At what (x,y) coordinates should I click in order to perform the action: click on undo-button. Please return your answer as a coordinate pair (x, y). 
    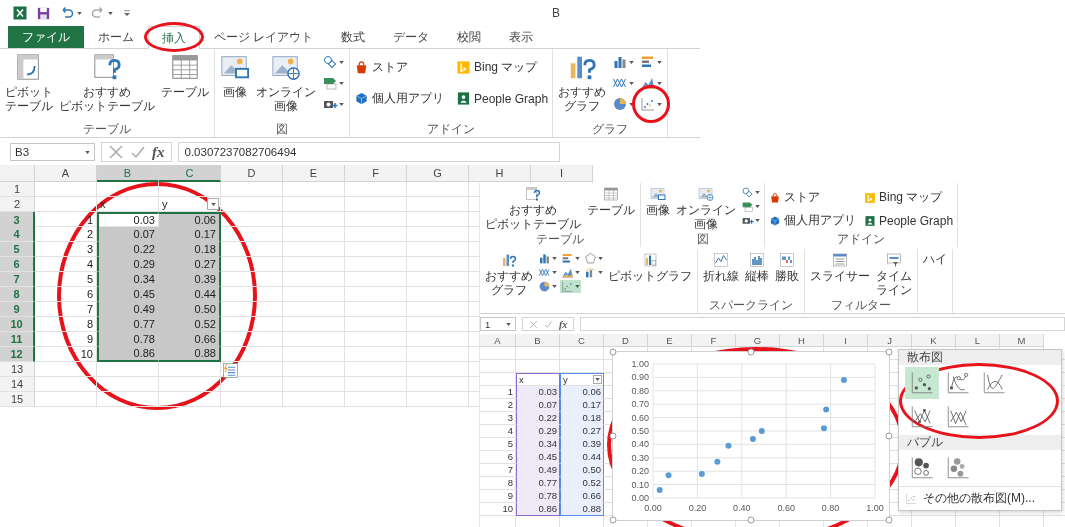
    Looking at the image, I should click on (70, 13).